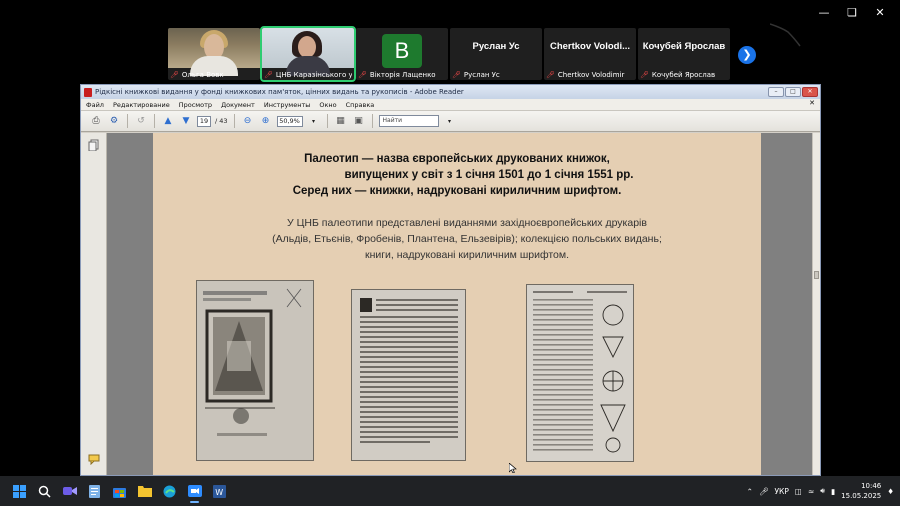 Image resolution: width=900 pixels, height=506 pixels. I want to click on zoom-input: 50,9%, so click(289, 121).